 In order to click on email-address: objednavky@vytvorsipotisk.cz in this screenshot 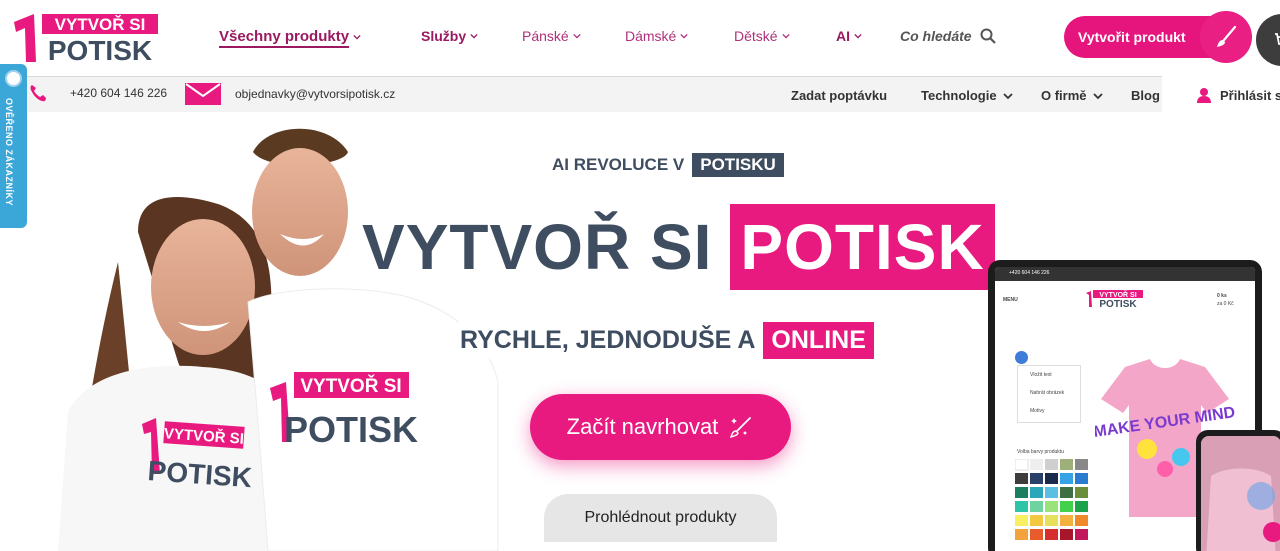, I will do `click(315, 94)`.